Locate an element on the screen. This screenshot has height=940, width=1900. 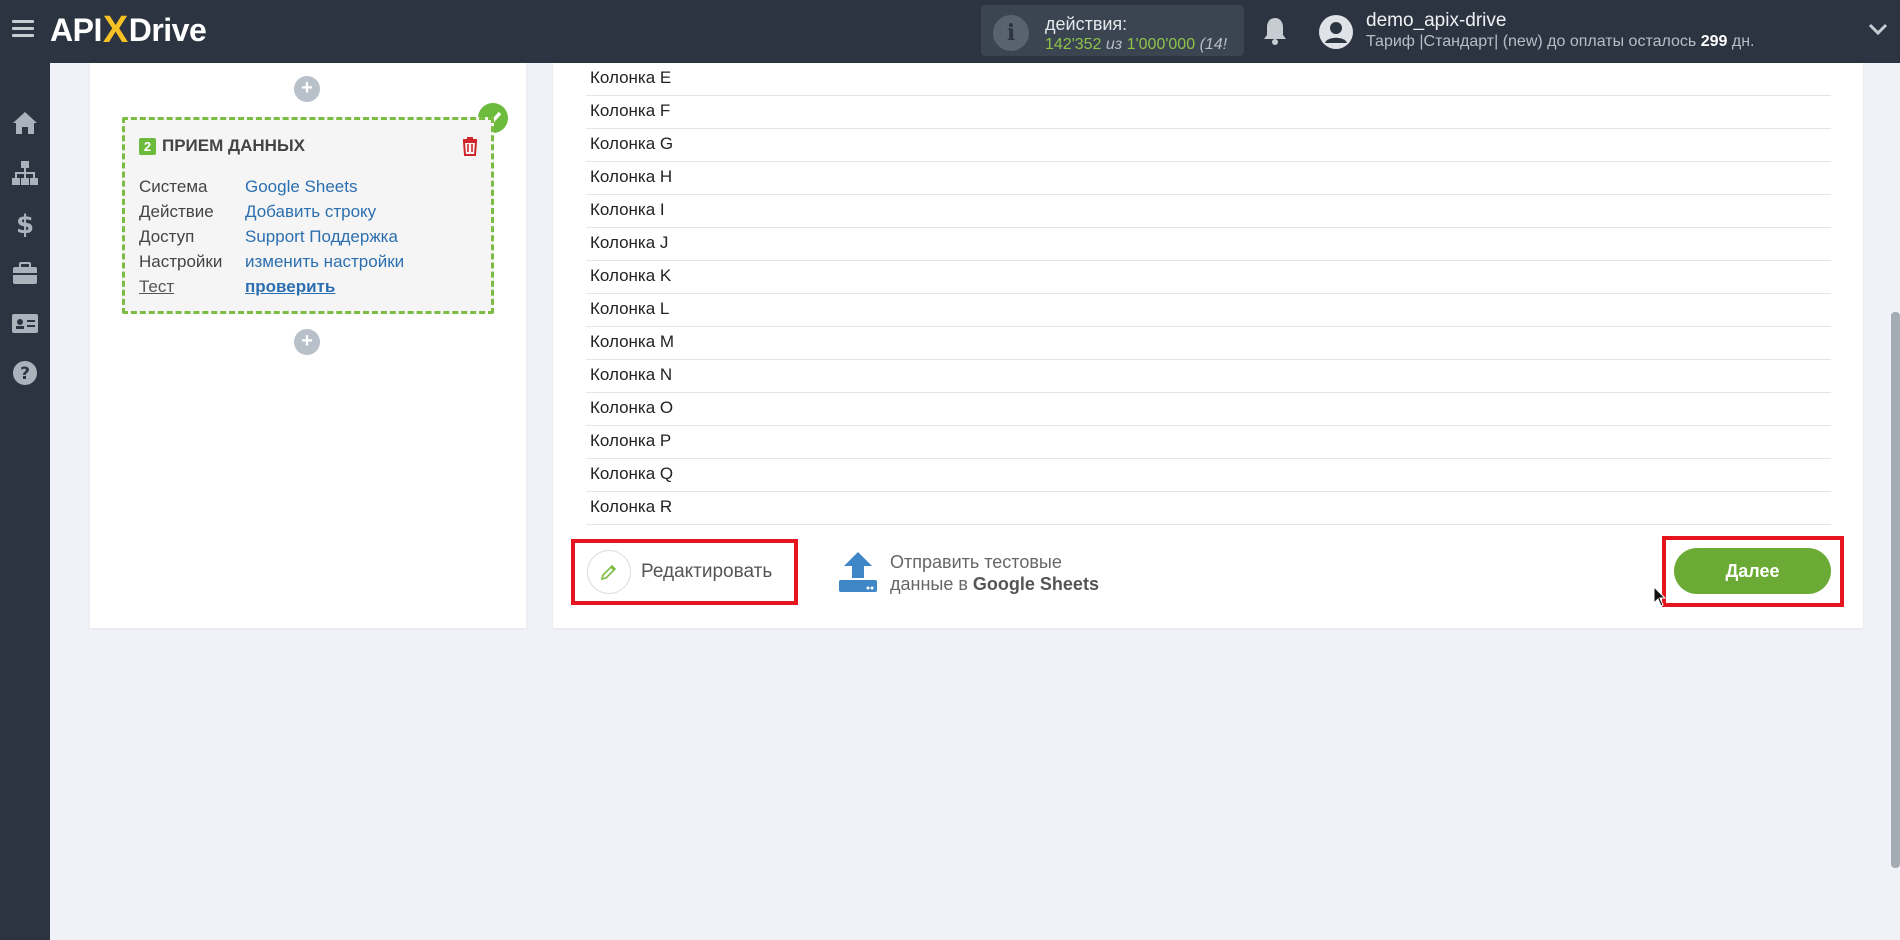
row-test-key: Тест is located at coordinates (192, 287).